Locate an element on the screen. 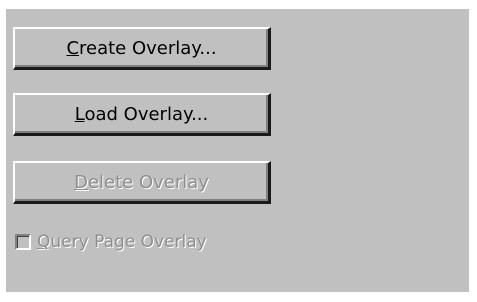  query-page-overlay-option: Query Page Overlay is located at coordinates (111, 242).